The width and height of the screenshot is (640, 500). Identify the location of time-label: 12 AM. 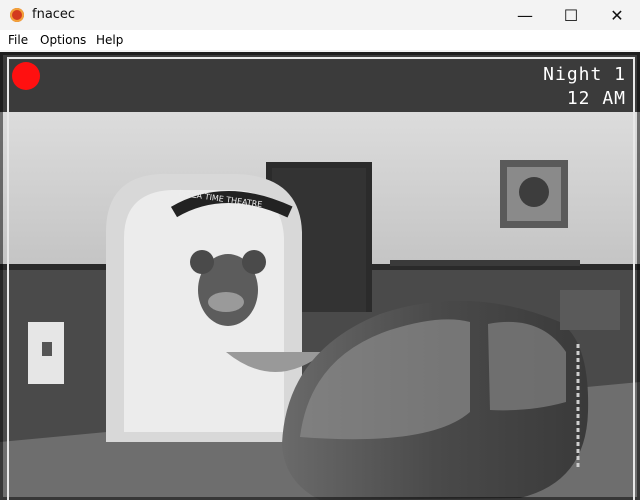
(596, 98).